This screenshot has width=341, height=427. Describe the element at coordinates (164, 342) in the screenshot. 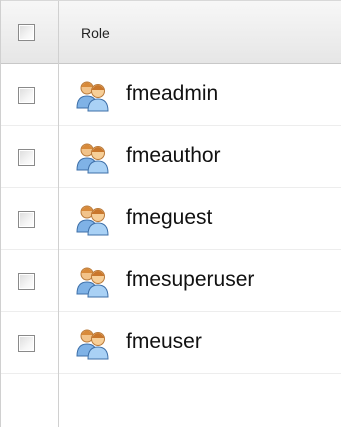

I see `role-name: fmeuser` at that location.